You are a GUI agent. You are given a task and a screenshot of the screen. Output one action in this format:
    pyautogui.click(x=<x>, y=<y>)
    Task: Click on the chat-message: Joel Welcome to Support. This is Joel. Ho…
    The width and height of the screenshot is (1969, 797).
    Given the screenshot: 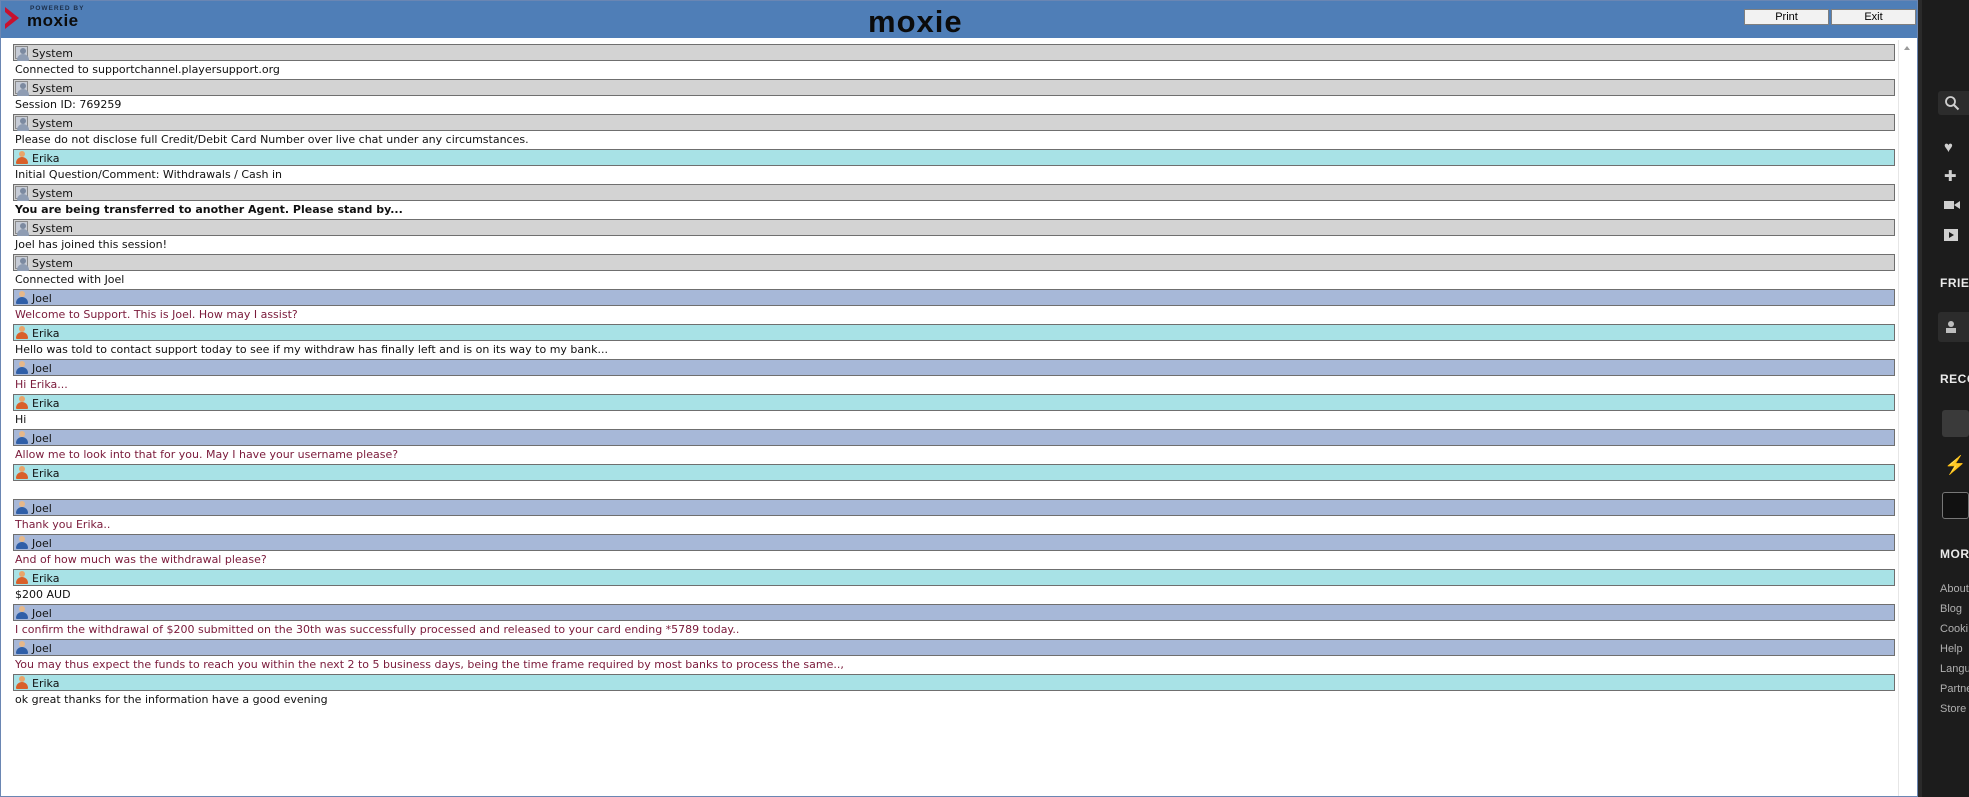 What is the action you would take?
    pyautogui.click(x=954, y=306)
    